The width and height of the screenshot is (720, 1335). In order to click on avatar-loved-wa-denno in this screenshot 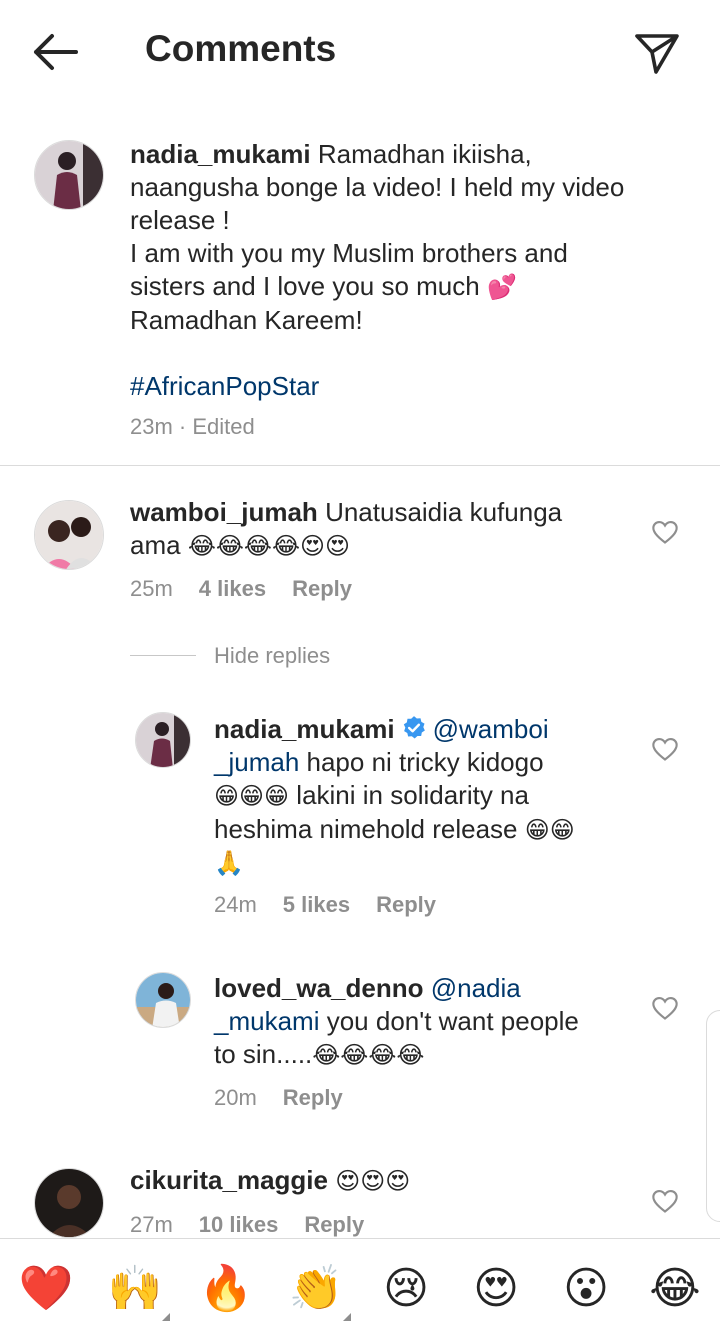, I will do `click(163, 1000)`.